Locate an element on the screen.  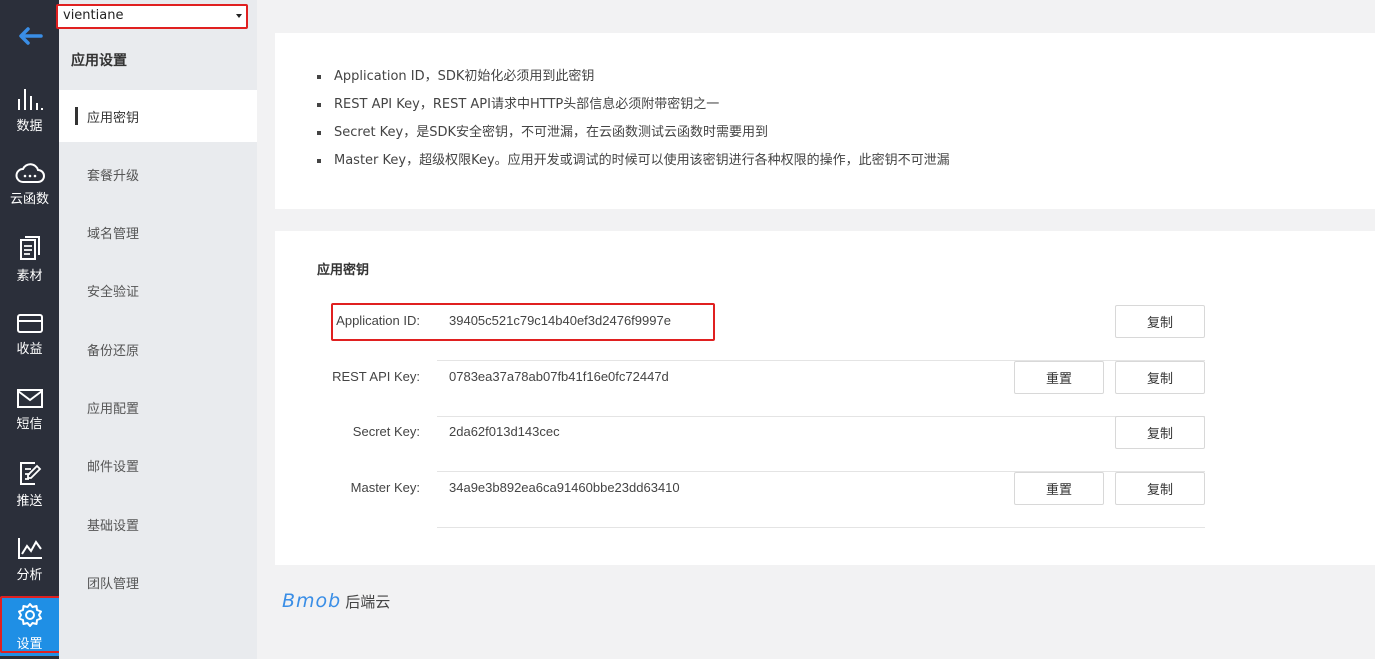
sidebar-item-backup: 备份还原 is located at coordinates (158, 349).